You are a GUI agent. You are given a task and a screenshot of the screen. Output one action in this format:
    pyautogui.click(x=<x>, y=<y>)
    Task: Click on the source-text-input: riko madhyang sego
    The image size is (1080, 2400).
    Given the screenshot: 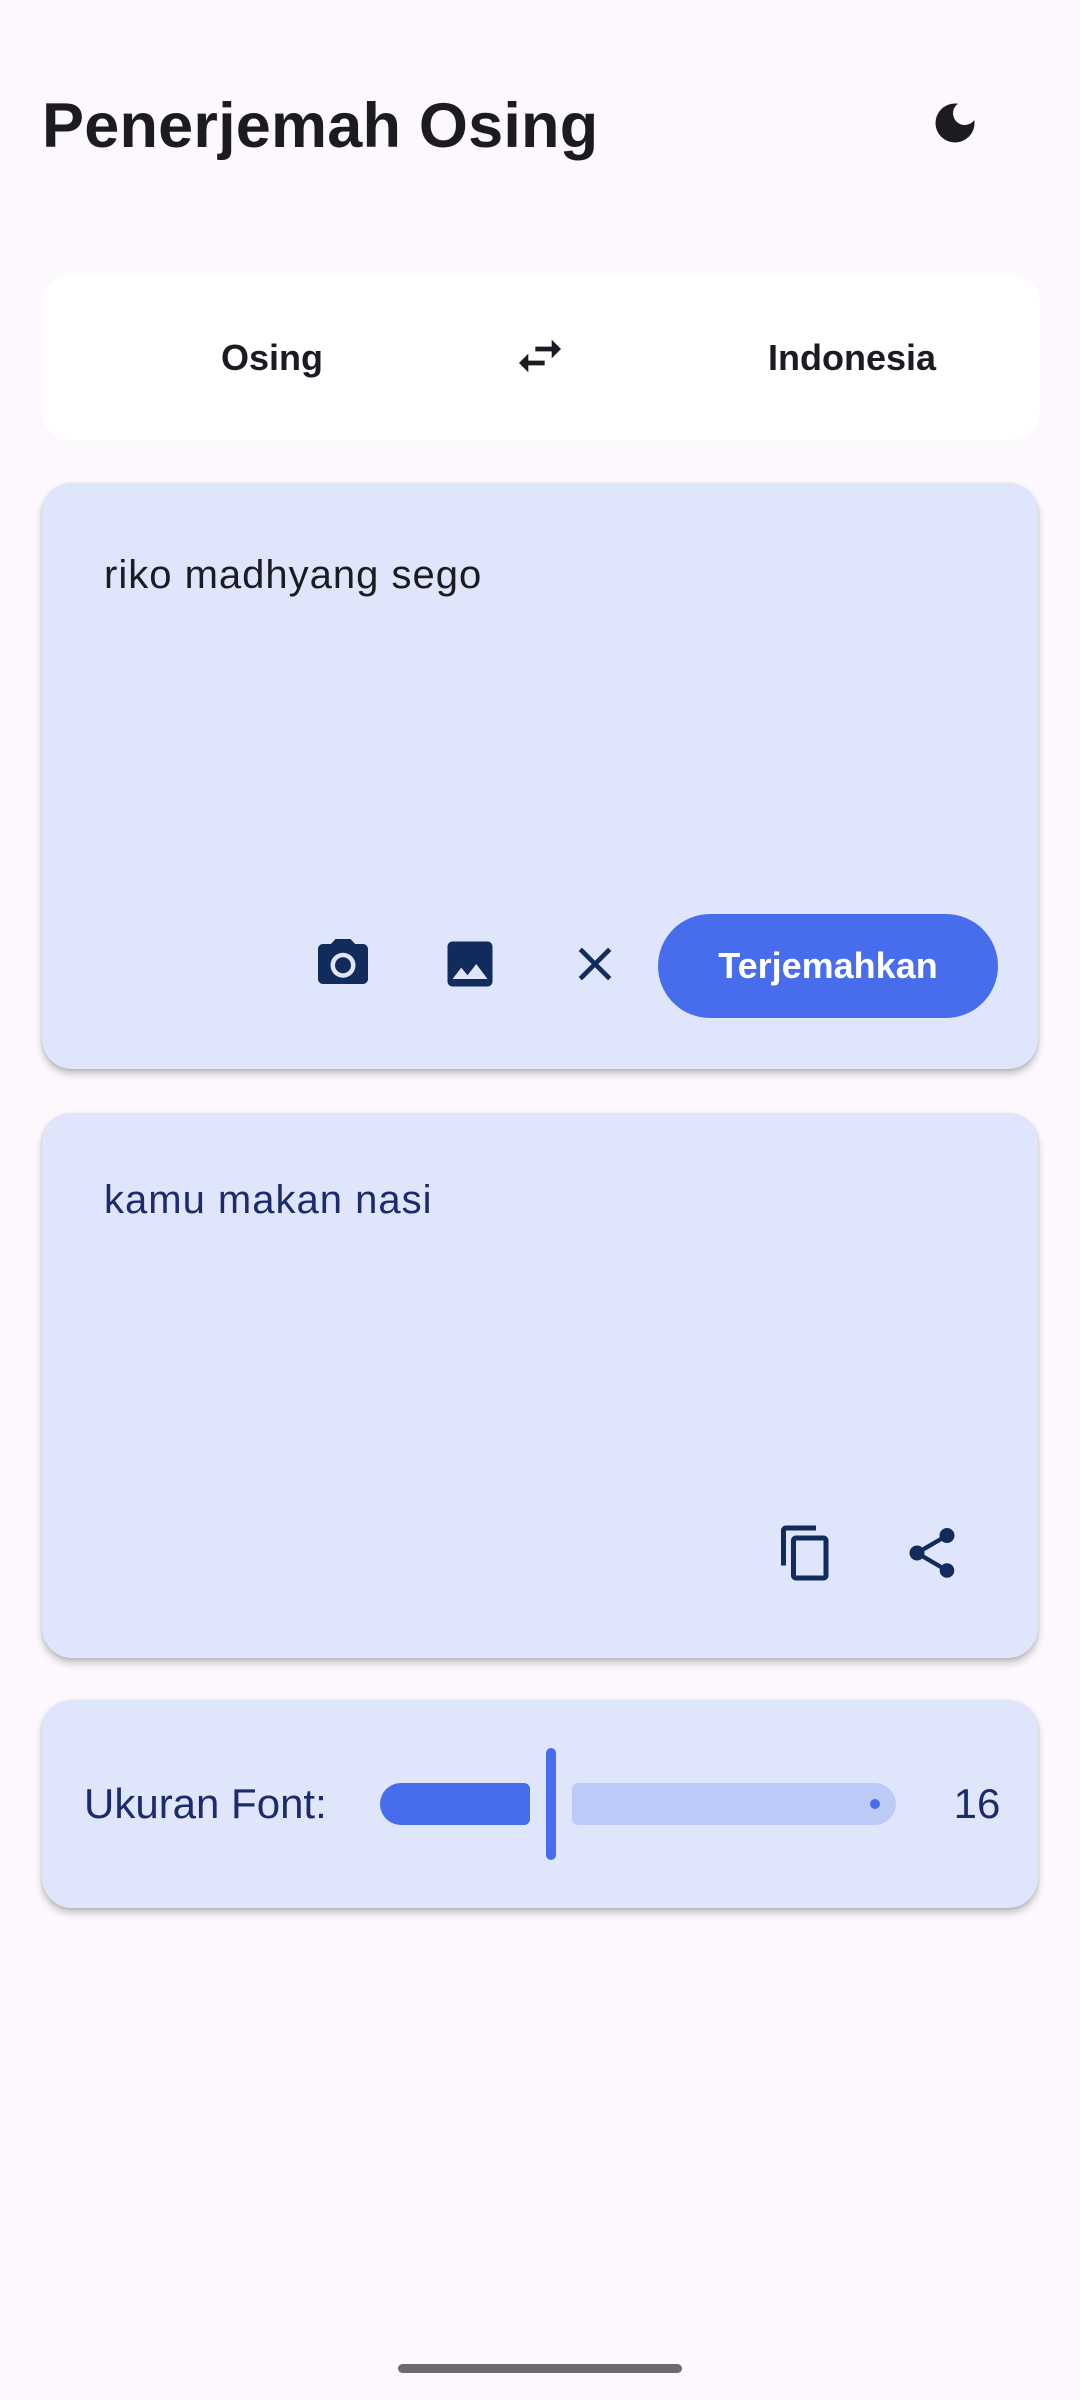 What is the action you would take?
    pyautogui.click(x=539, y=575)
    